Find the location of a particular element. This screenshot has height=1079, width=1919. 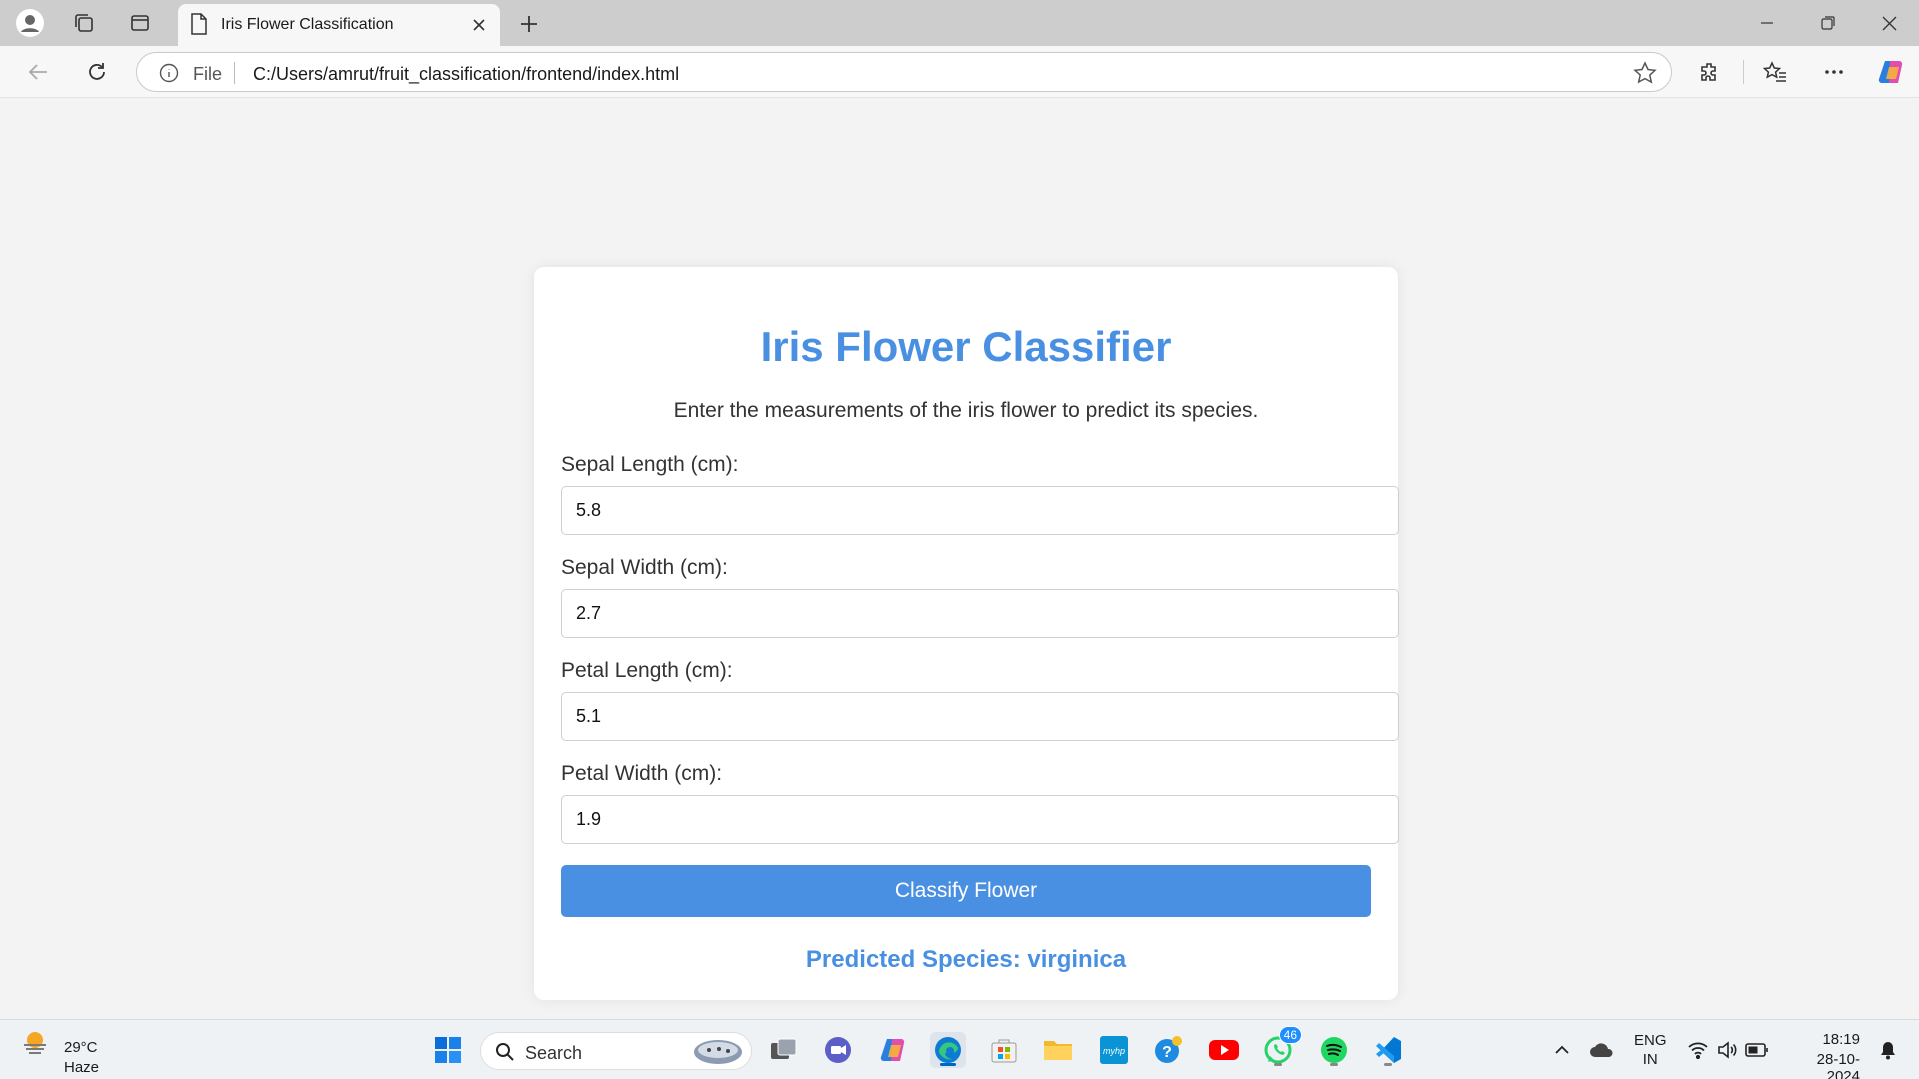

youtube-app-icon is located at coordinates (1224, 1050).